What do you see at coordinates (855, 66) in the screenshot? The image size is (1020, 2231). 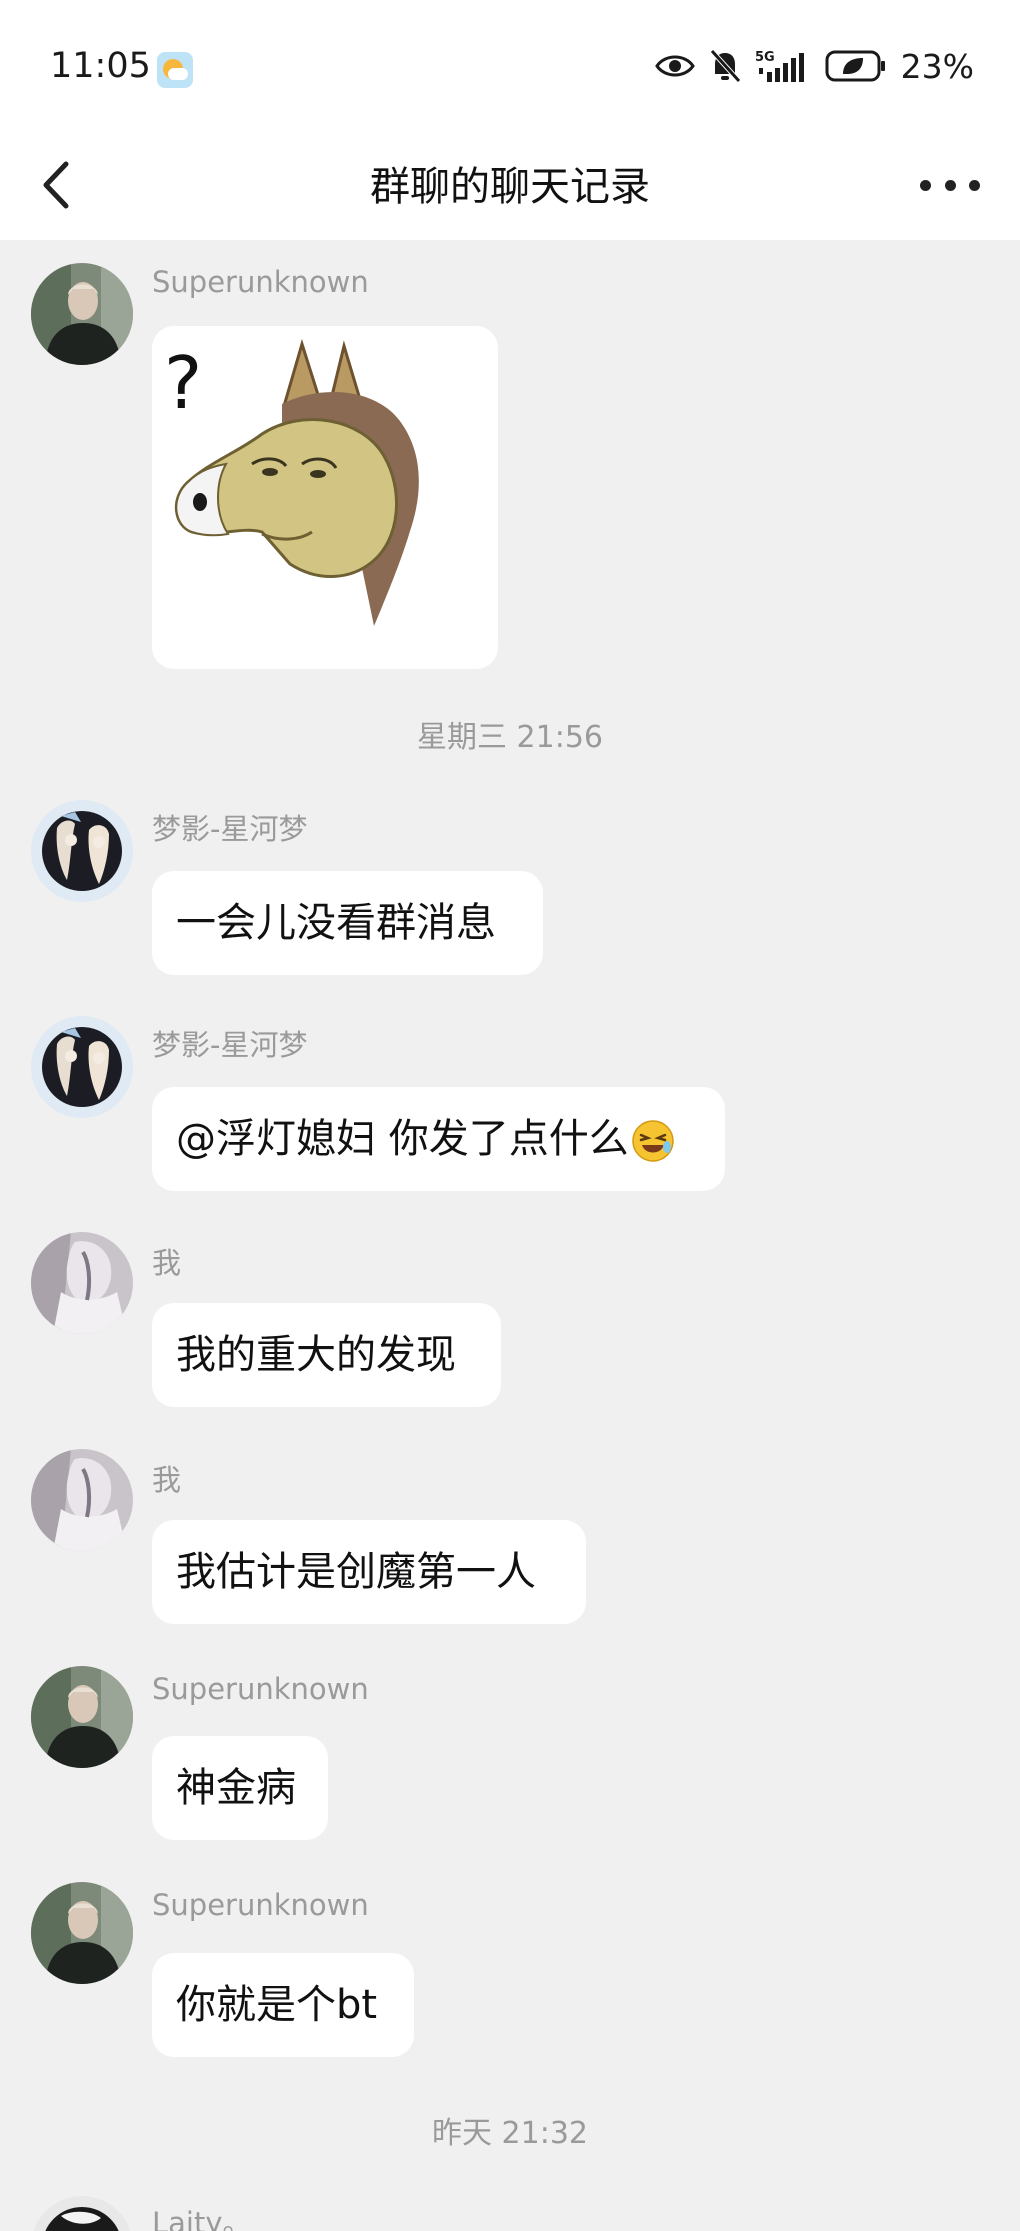 I see `battery-saver-icon` at bounding box center [855, 66].